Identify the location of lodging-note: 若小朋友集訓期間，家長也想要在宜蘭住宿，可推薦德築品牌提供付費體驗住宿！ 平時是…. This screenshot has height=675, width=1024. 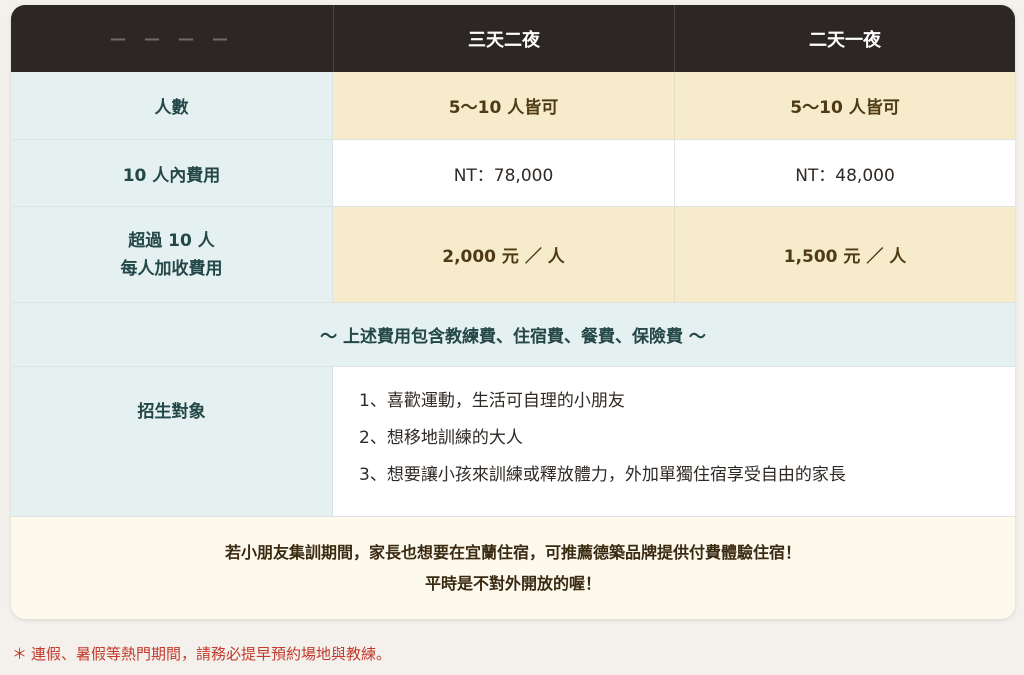
(513, 568).